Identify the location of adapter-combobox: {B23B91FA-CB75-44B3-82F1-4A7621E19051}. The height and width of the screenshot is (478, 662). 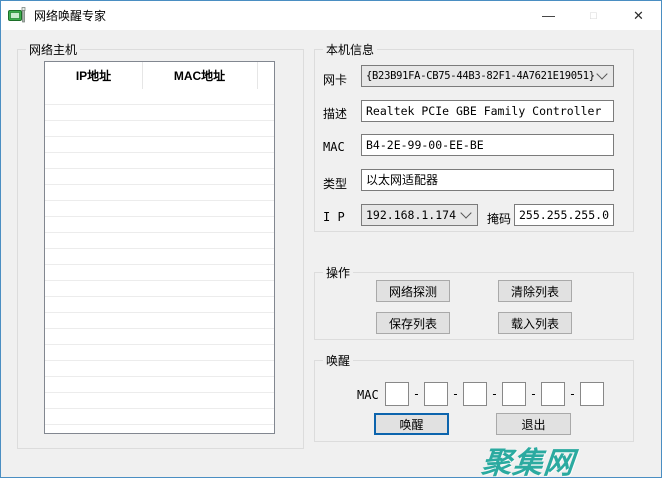
(487, 76).